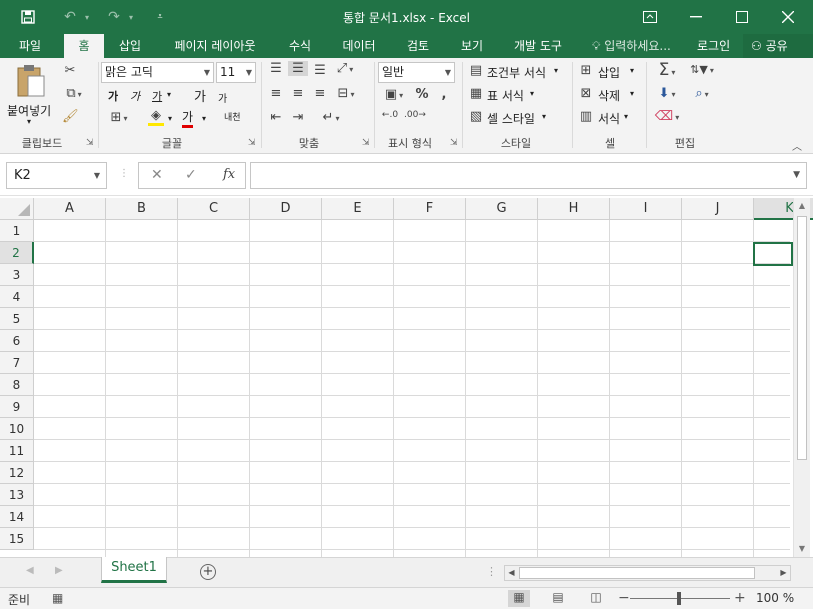 The image size is (813, 609). Describe the element at coordinates (331, 117) in the screenshot. I see `wrap-text-icon: ↵ ▾` at that location.